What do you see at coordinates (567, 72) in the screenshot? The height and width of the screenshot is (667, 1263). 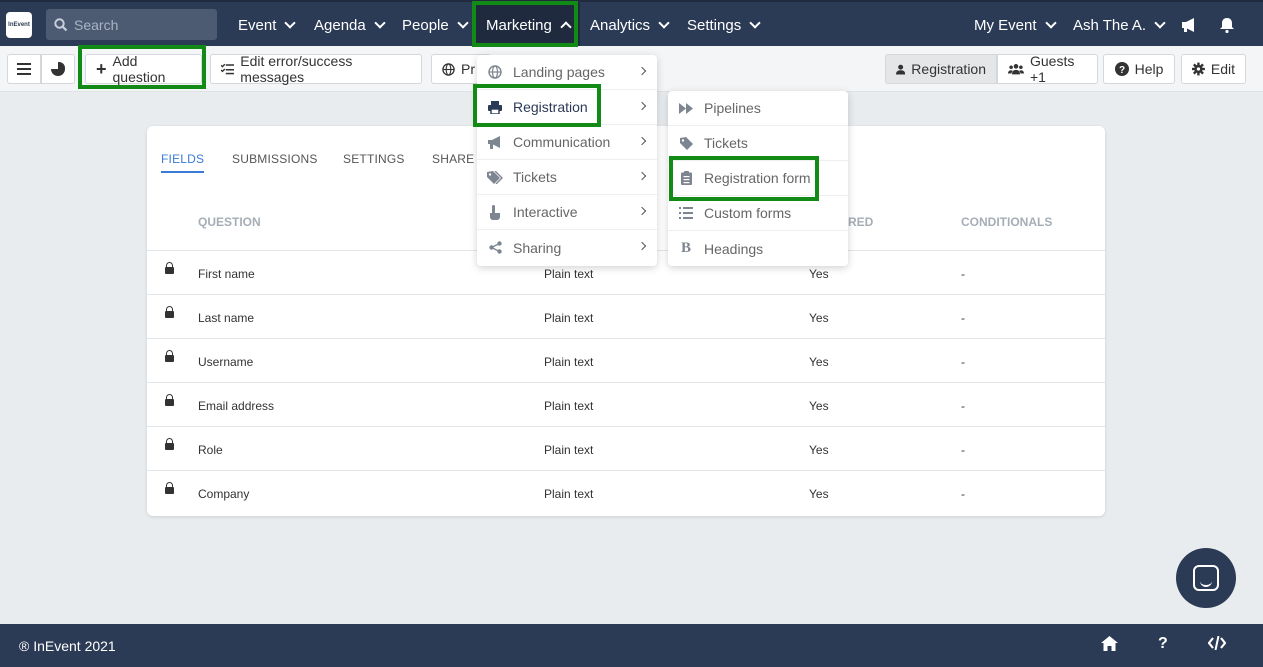 I see `menu-item-landing-pages: Landing pages` at bounding box center [567, 72].